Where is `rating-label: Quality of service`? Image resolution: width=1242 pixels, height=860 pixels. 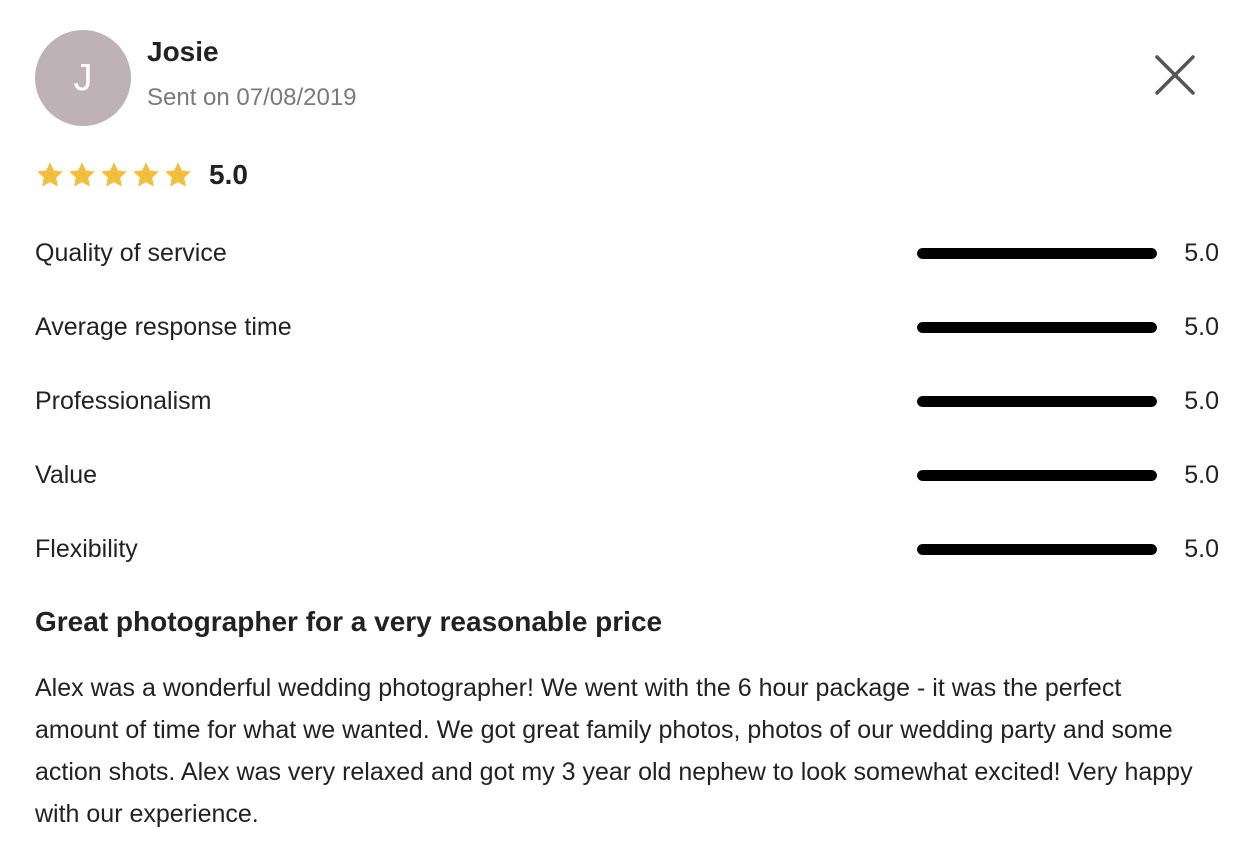 rating-label: Quality of service is located at coordinates (131, 252).